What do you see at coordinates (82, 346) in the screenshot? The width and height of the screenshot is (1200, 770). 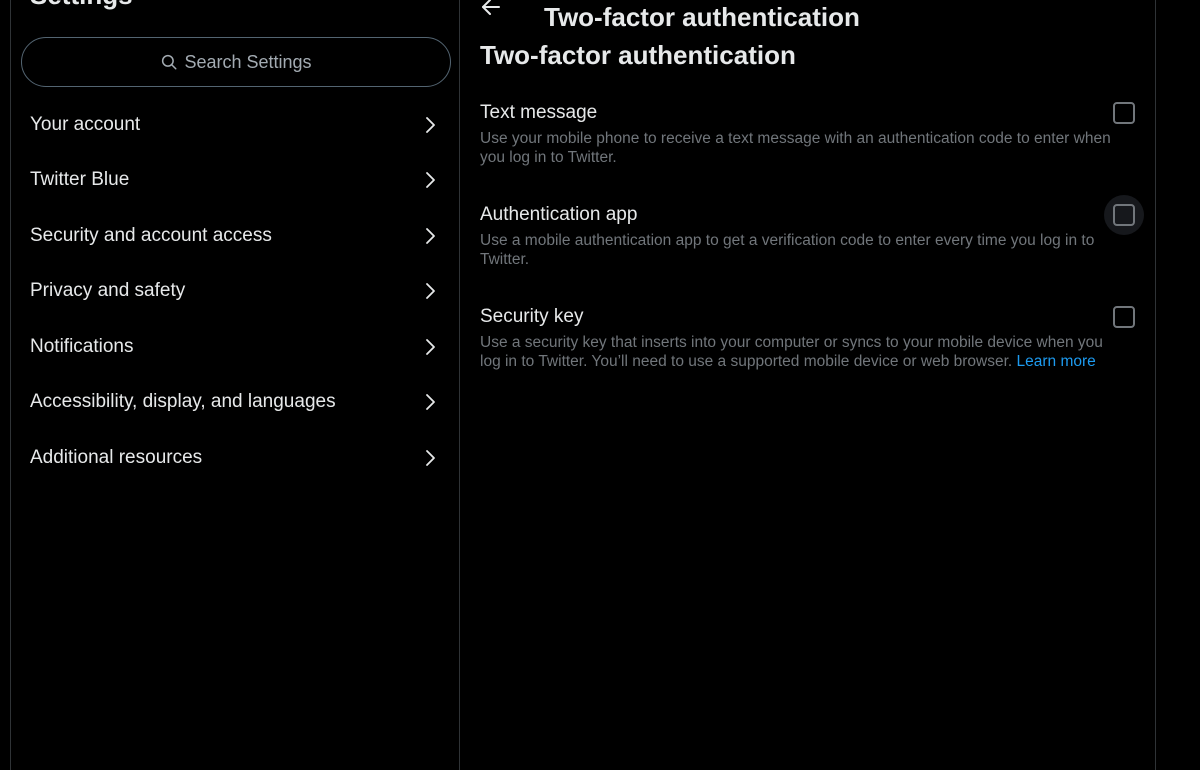 I see `nav-item-label: Notifications` at bounding box center [82, 346].